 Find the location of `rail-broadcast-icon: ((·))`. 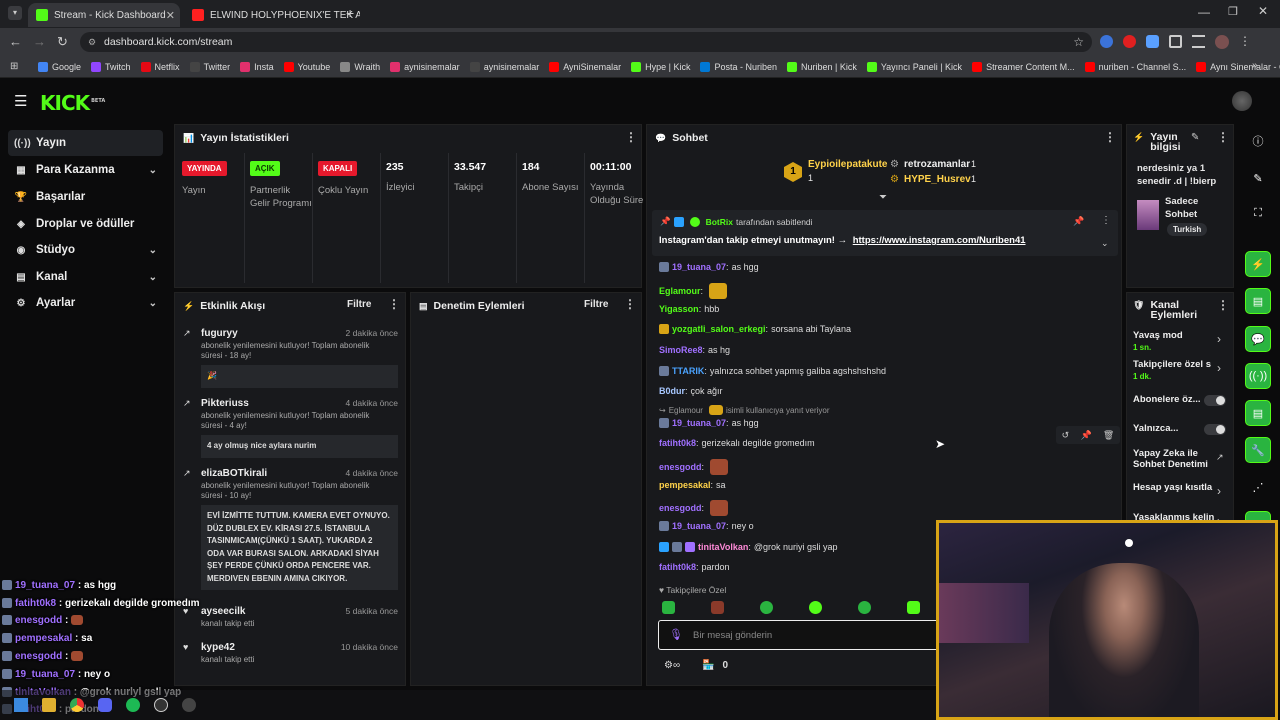

rail-broadcast-icon: ((·)) is located at coordinates (1258, 376).